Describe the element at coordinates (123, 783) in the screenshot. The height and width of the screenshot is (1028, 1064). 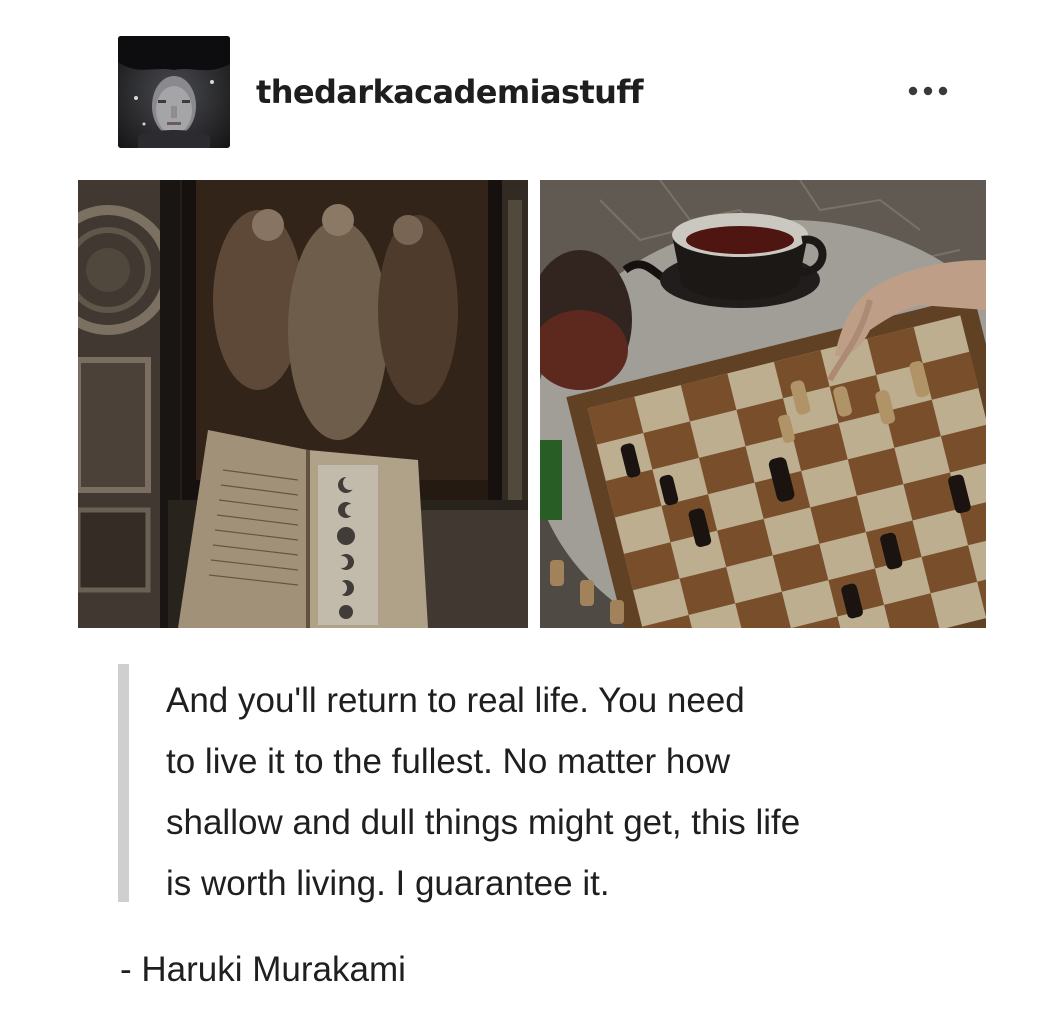
I see `quote-bar` at that location.